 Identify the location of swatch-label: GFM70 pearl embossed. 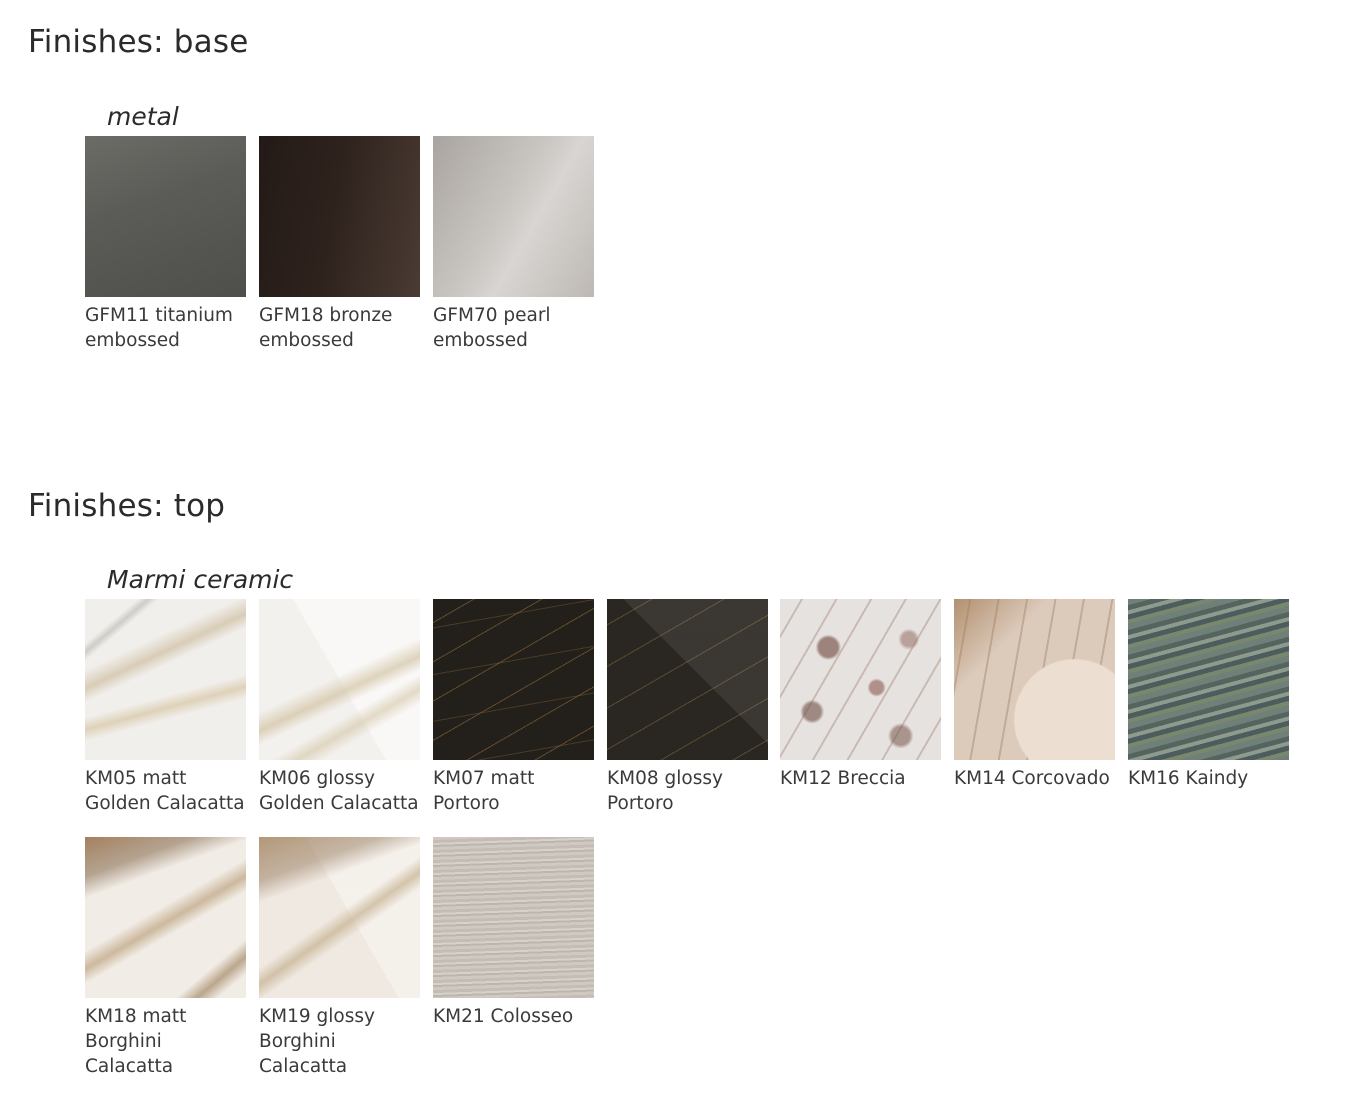
(492, 328).